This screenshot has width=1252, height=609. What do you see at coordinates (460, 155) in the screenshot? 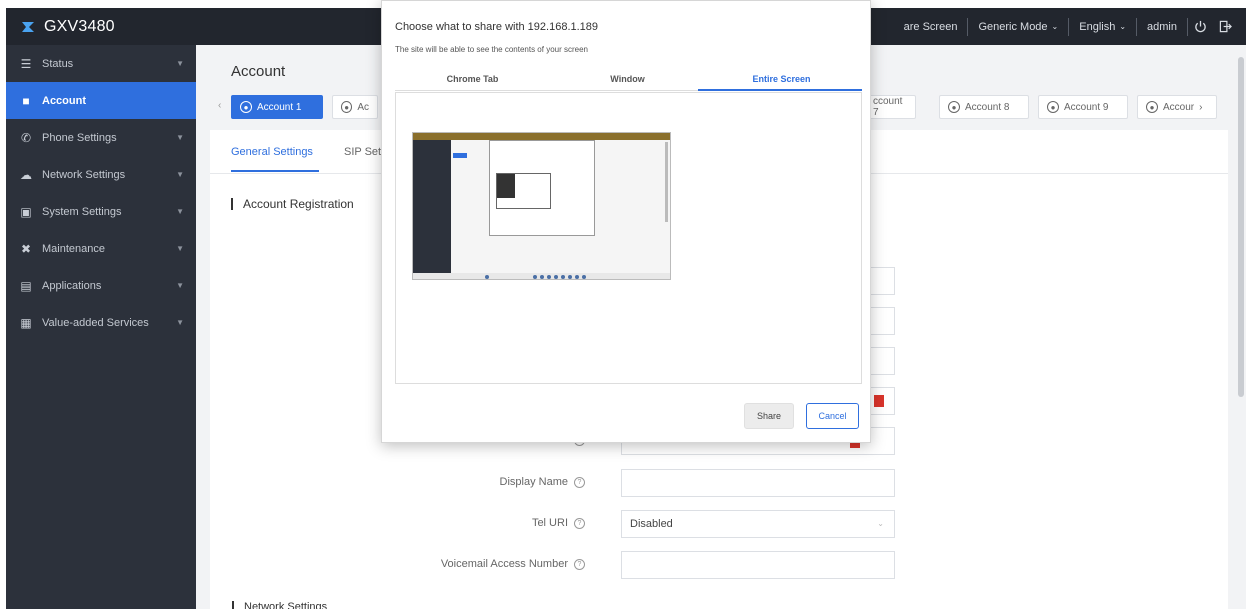
I see `thumbnail-accent` at bounding box center [460, 155].